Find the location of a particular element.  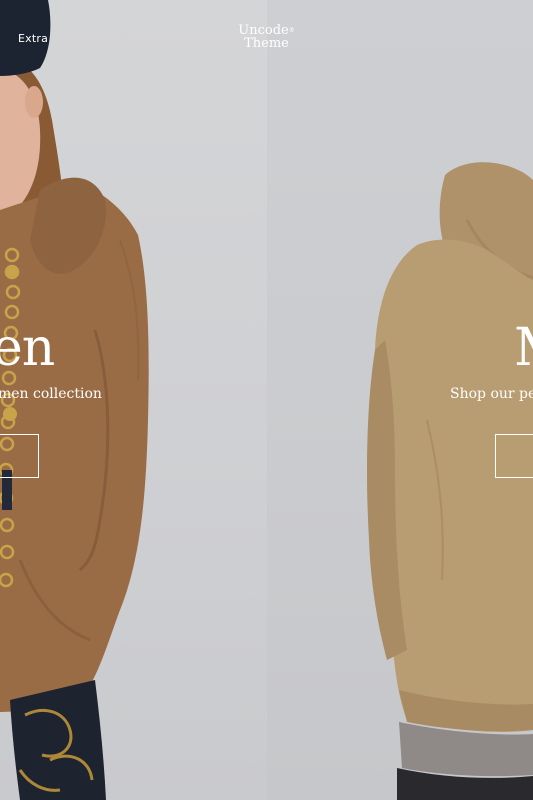

women-collection-subtitle: men collection is located at coordinates (51, 394).